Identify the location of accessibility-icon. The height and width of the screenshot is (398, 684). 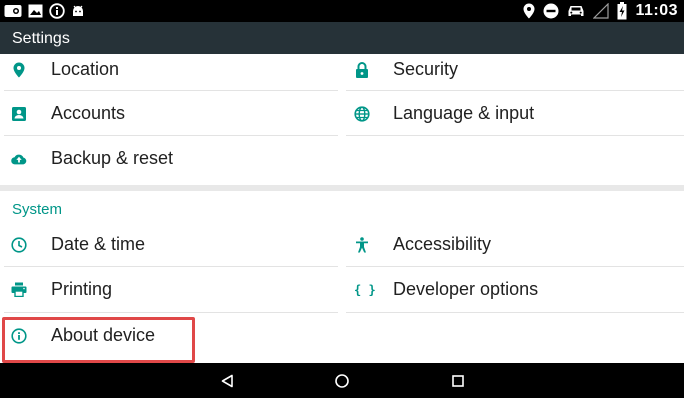
(362, 244).